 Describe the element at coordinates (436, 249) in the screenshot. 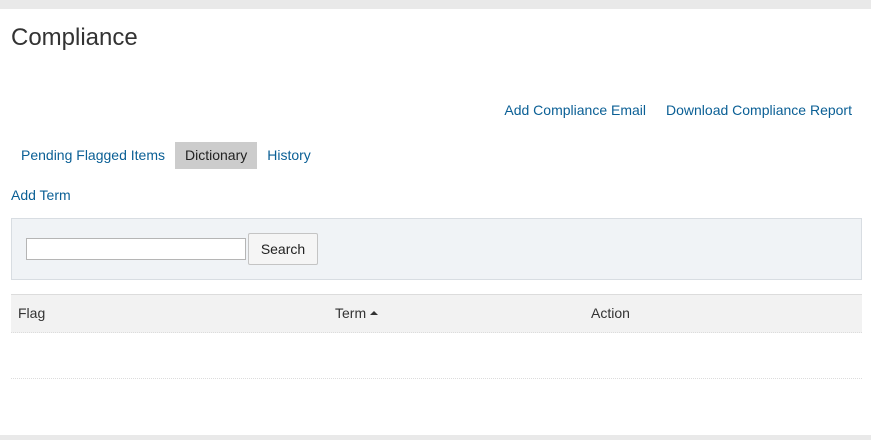

I see `search-panel: Search` at that location.